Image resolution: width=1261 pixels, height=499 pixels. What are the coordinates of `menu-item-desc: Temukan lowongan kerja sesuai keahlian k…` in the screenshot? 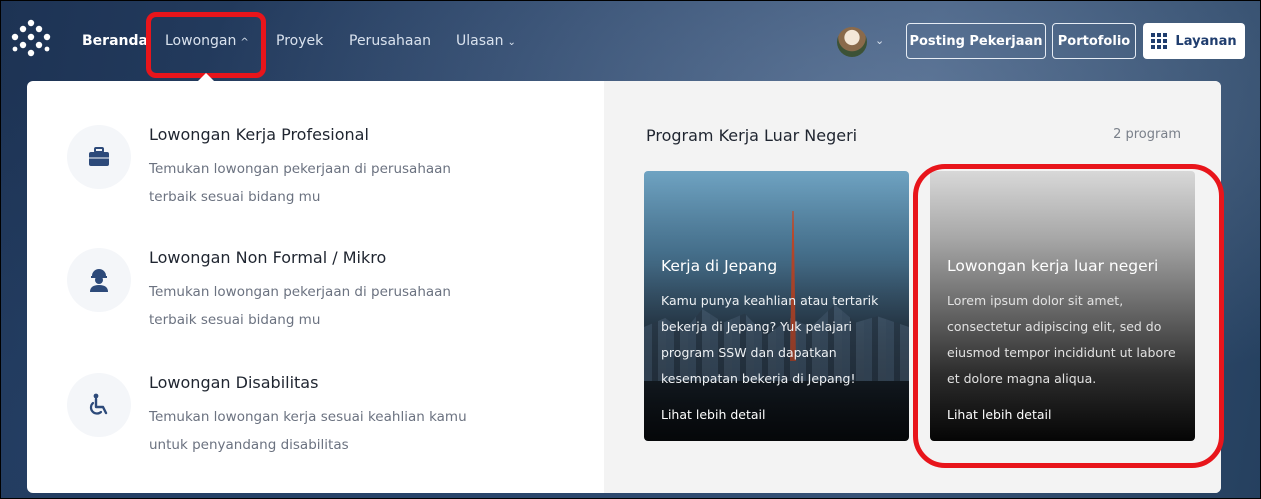 It's located at (308, 431).